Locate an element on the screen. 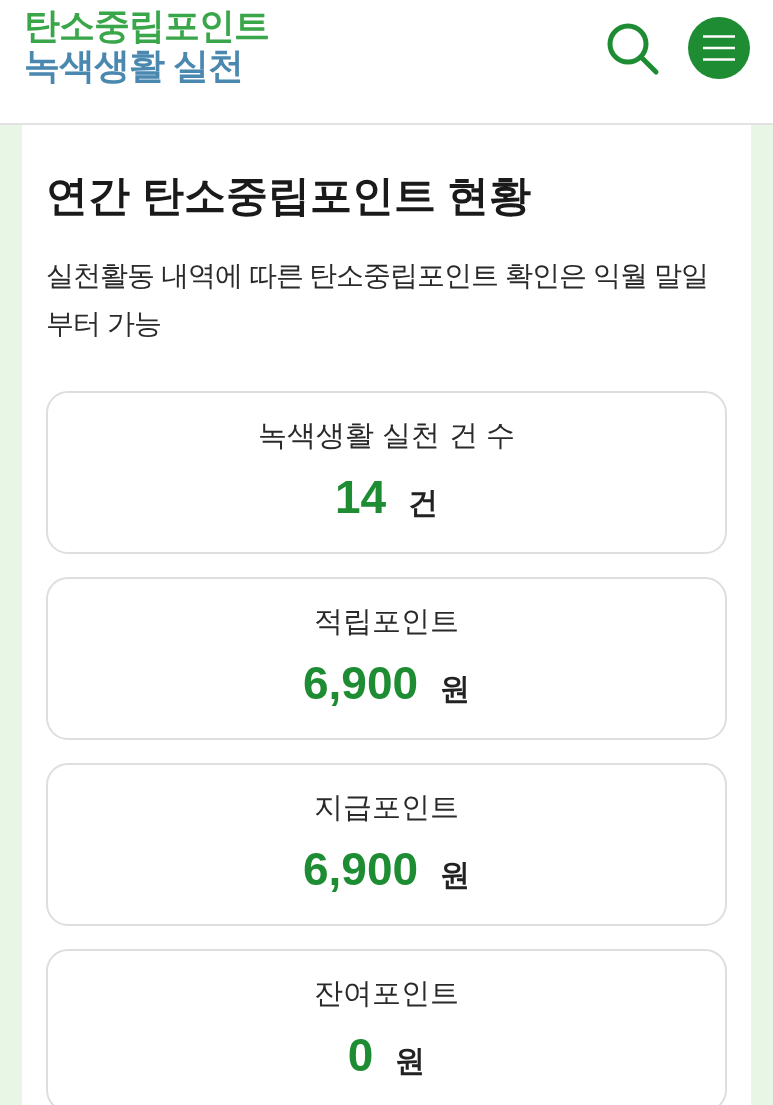  stat-label: 지급포인트 is located at coordinates (386, 807).